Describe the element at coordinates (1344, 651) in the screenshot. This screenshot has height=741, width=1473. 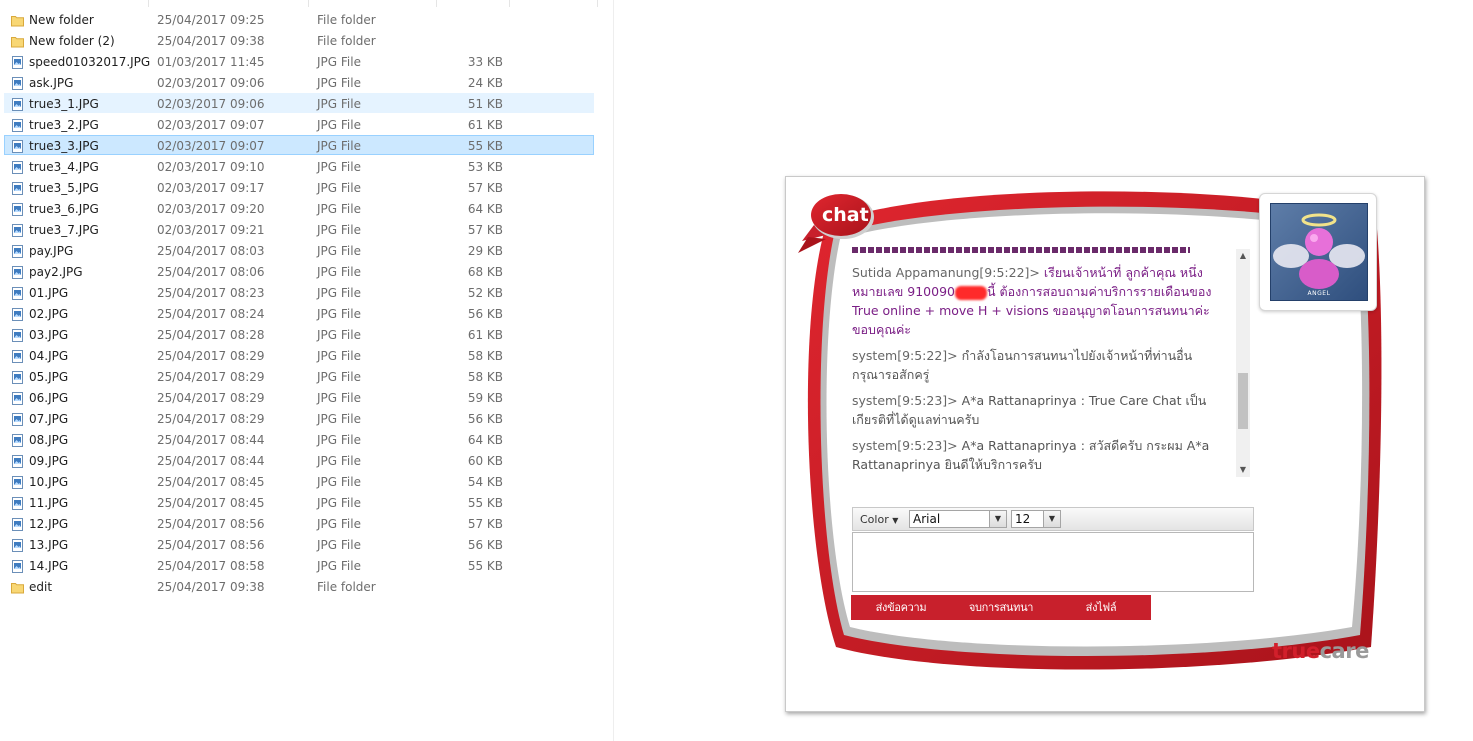
I see `brand-text-care: care` at that location.